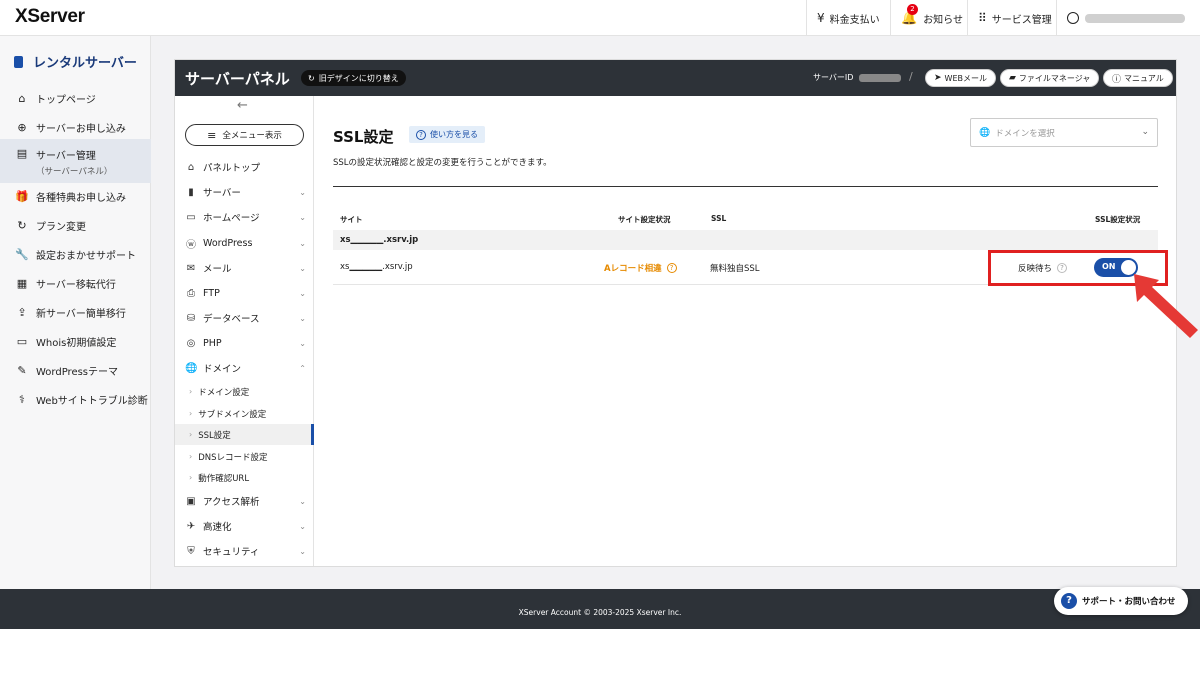 The image size is (1200, 680). Describe the element at coordinates (244, 268) in the screenshot. I see `nav-mail: ✉ メール ⌄` at that location.